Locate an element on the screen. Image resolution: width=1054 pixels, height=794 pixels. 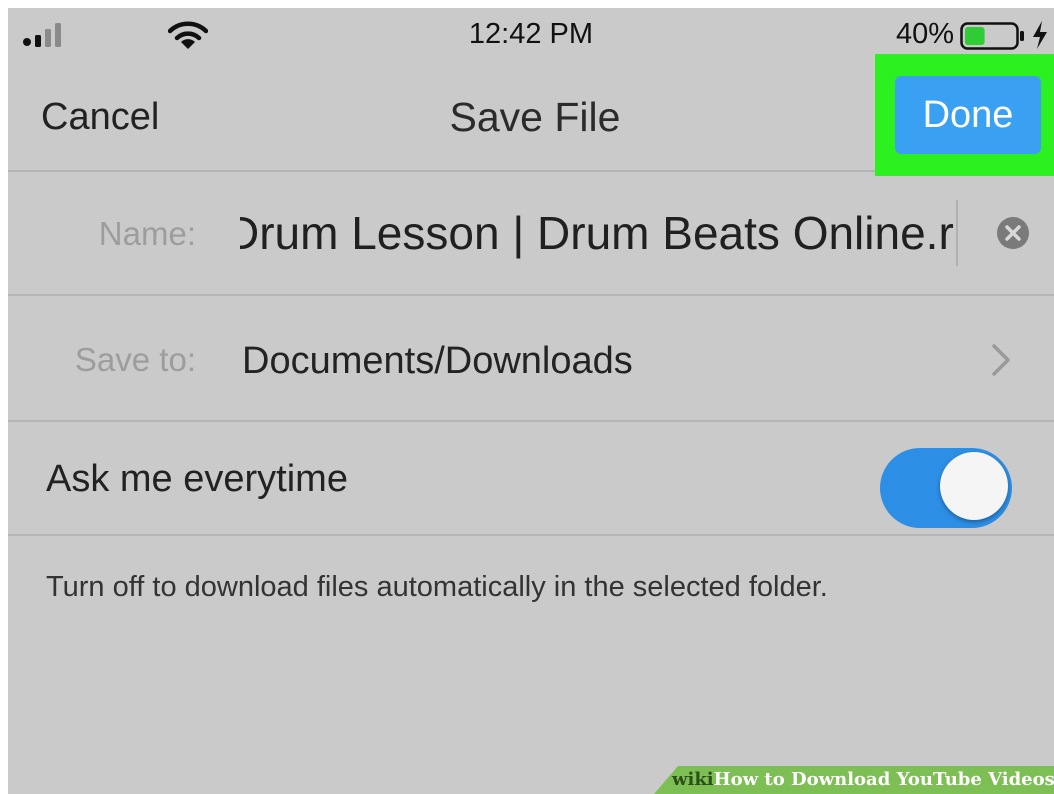
watermark-brand: wiki is located at coordinates (693, 779).